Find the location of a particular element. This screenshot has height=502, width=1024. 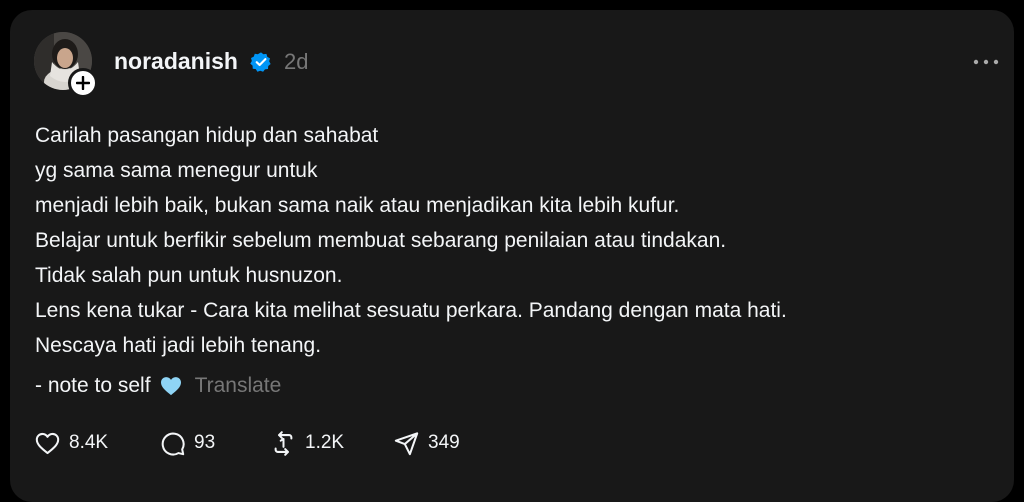

like-count: 8.4K is located at coordinates (89, 442).